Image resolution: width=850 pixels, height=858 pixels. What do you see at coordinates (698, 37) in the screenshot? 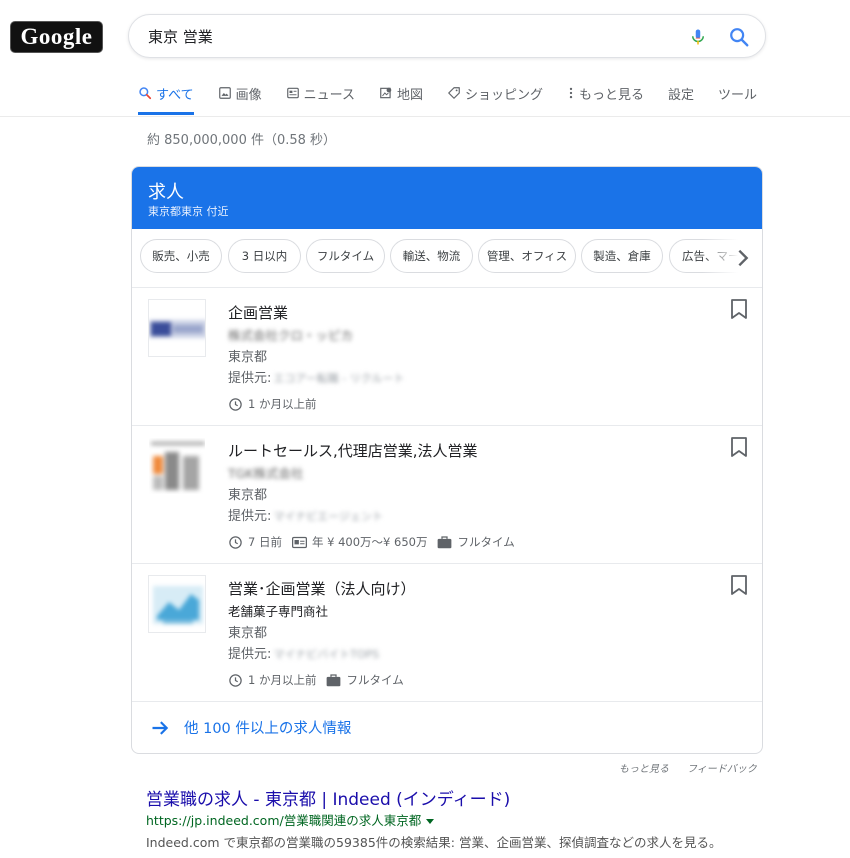
I see `microphone-icon` at bounding box center [698, 37].